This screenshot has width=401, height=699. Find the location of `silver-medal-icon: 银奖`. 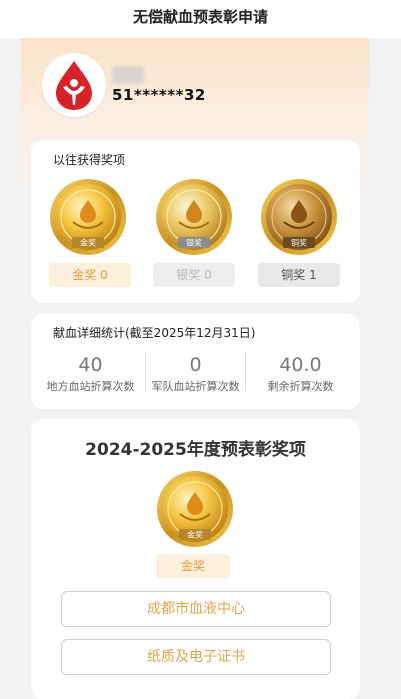

silver-medal-icon: 银奖 is located at coordinates (194, 217).